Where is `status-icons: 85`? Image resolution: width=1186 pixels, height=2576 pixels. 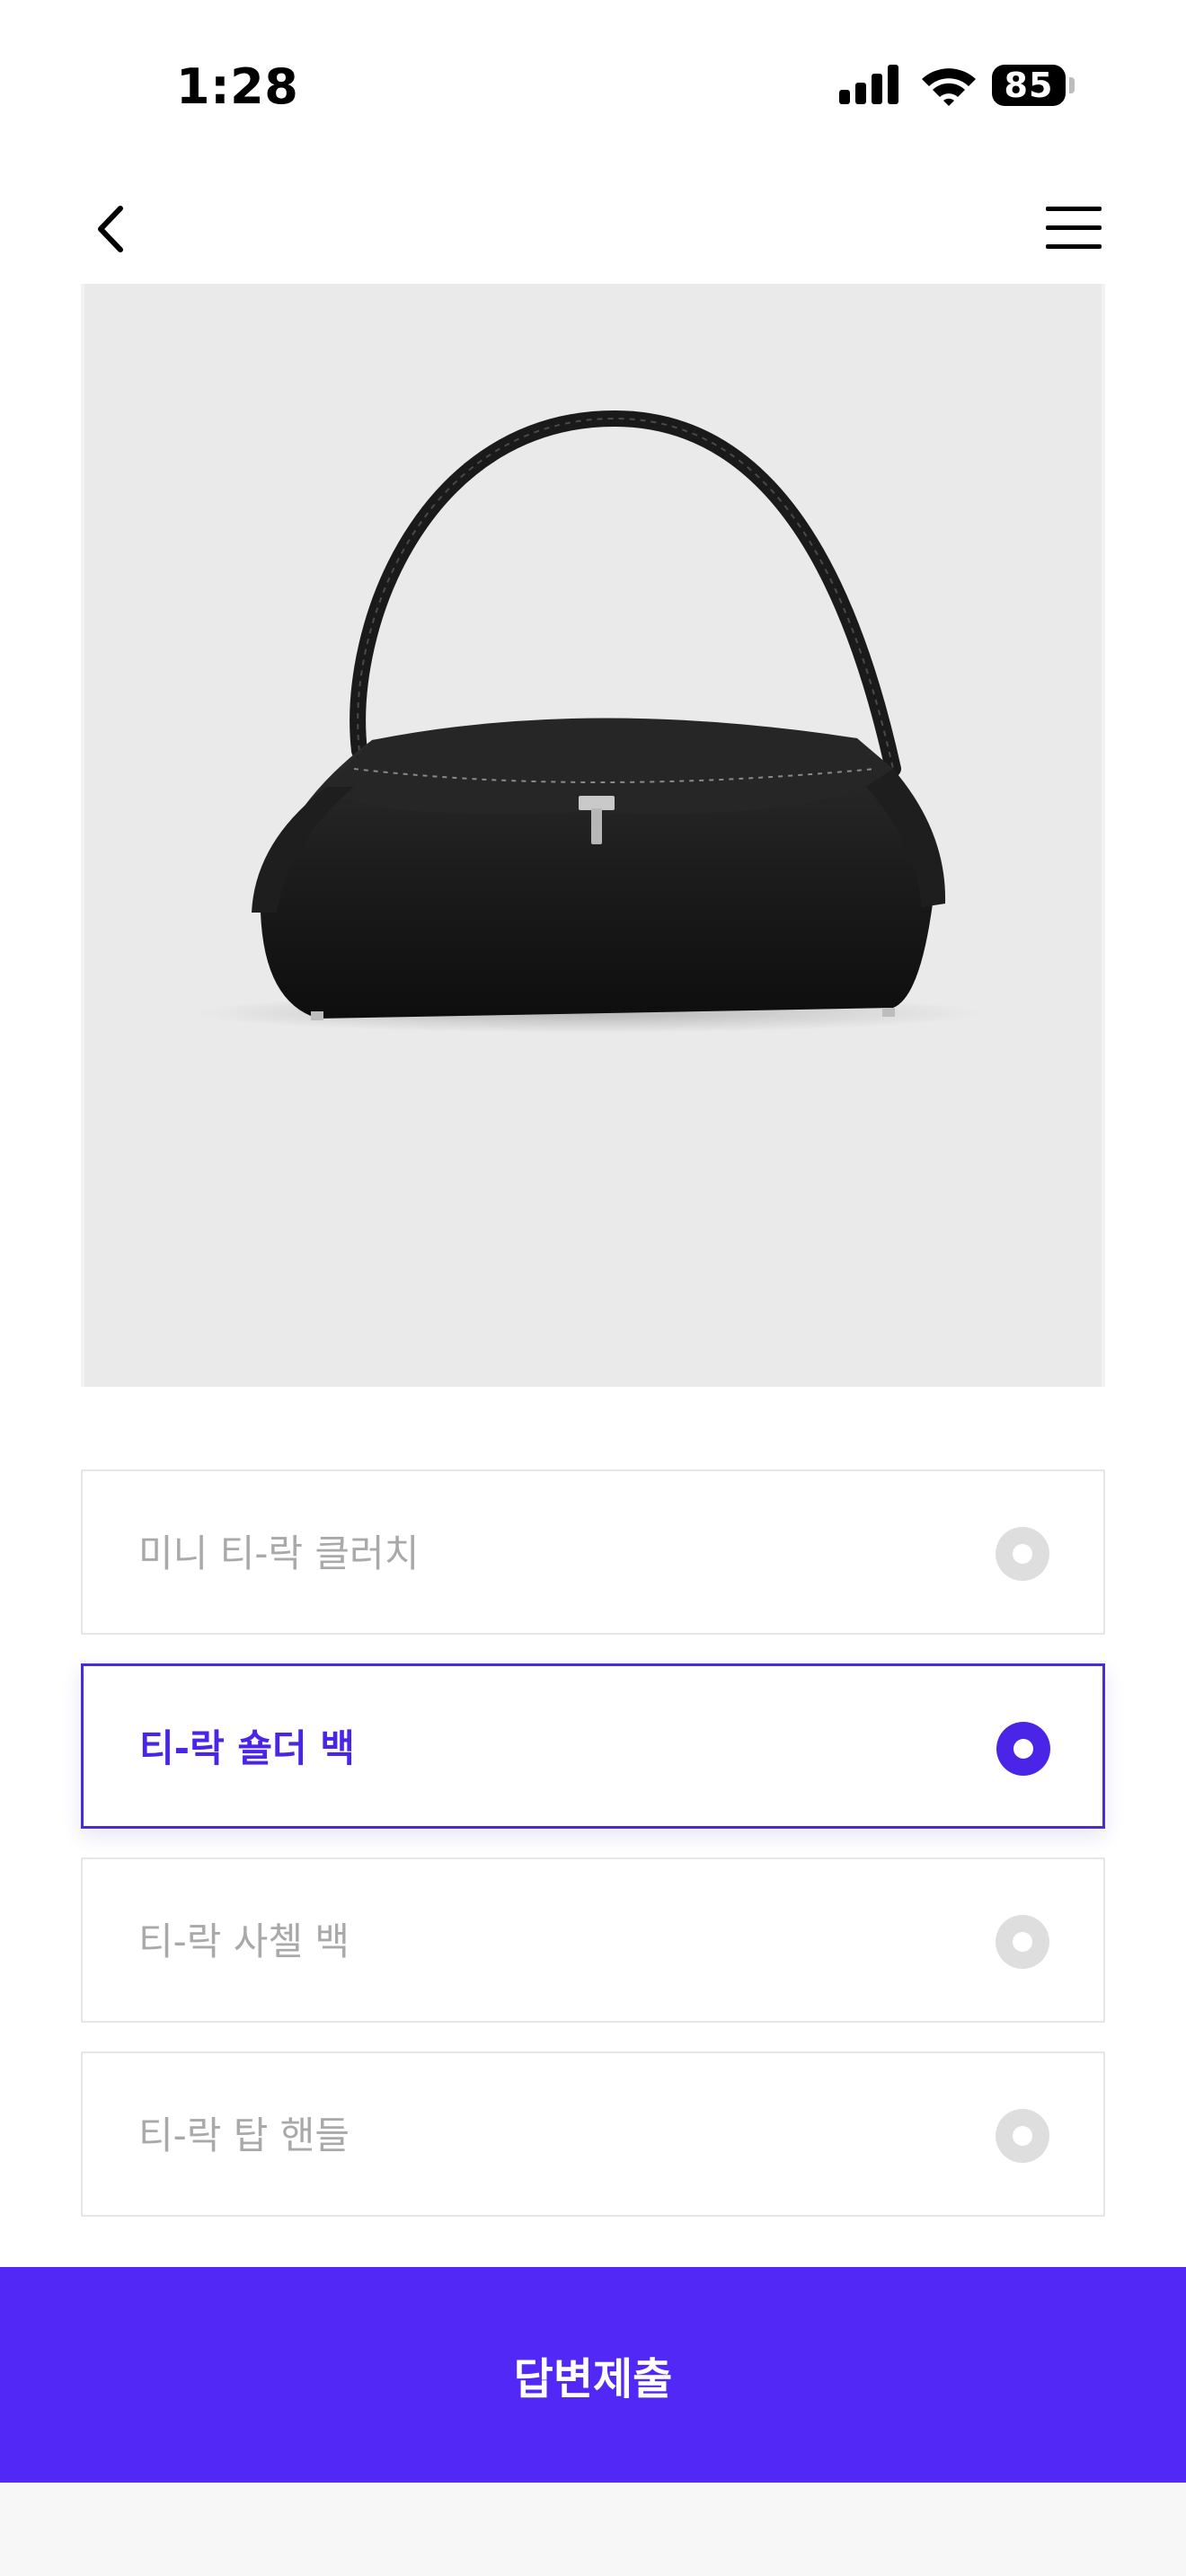 status-icons: 85 is located at coordinates (958, 87).